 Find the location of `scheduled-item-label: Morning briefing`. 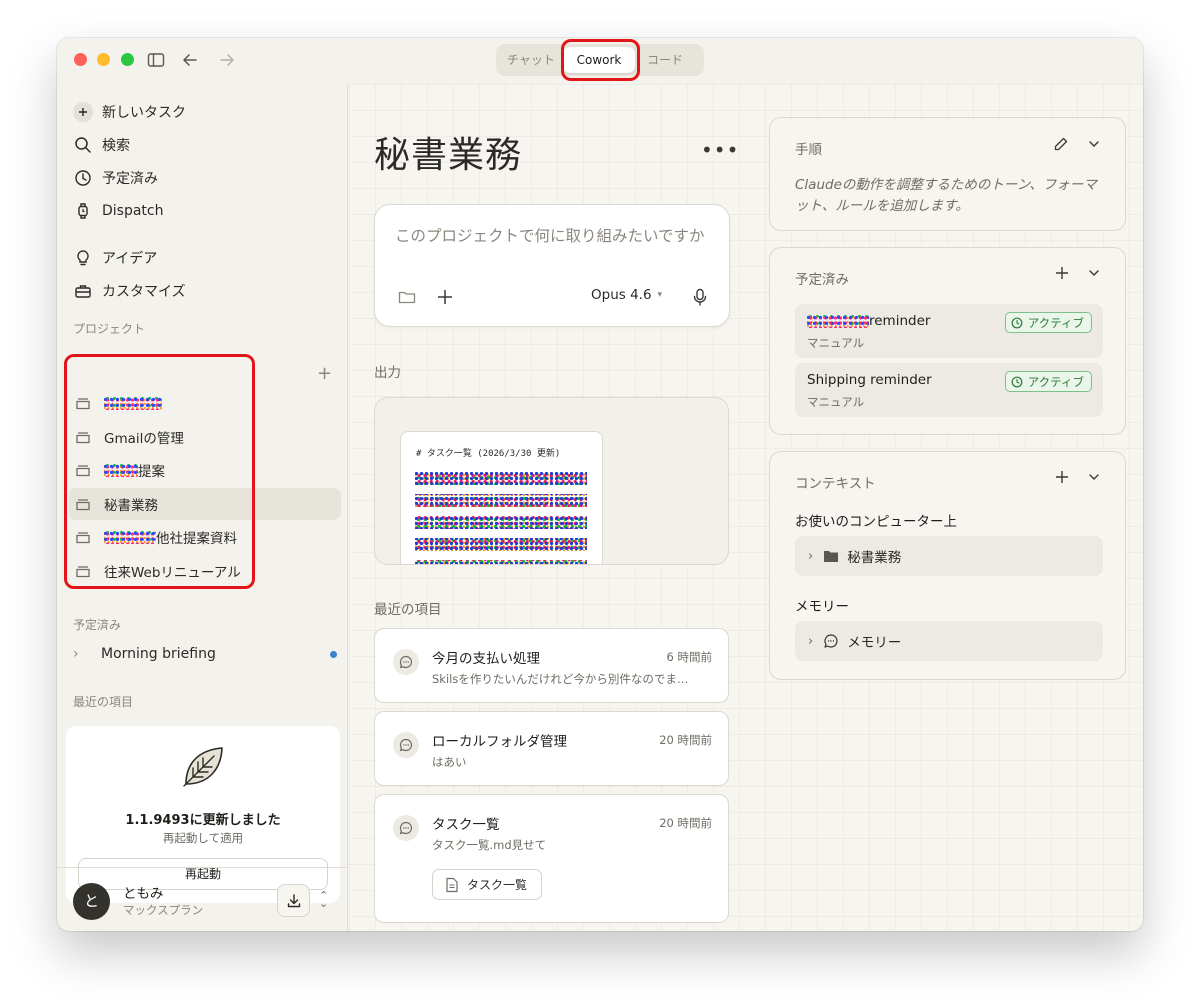

scheduled-item-label: Morning briefing is located at coordinates (158, 654).